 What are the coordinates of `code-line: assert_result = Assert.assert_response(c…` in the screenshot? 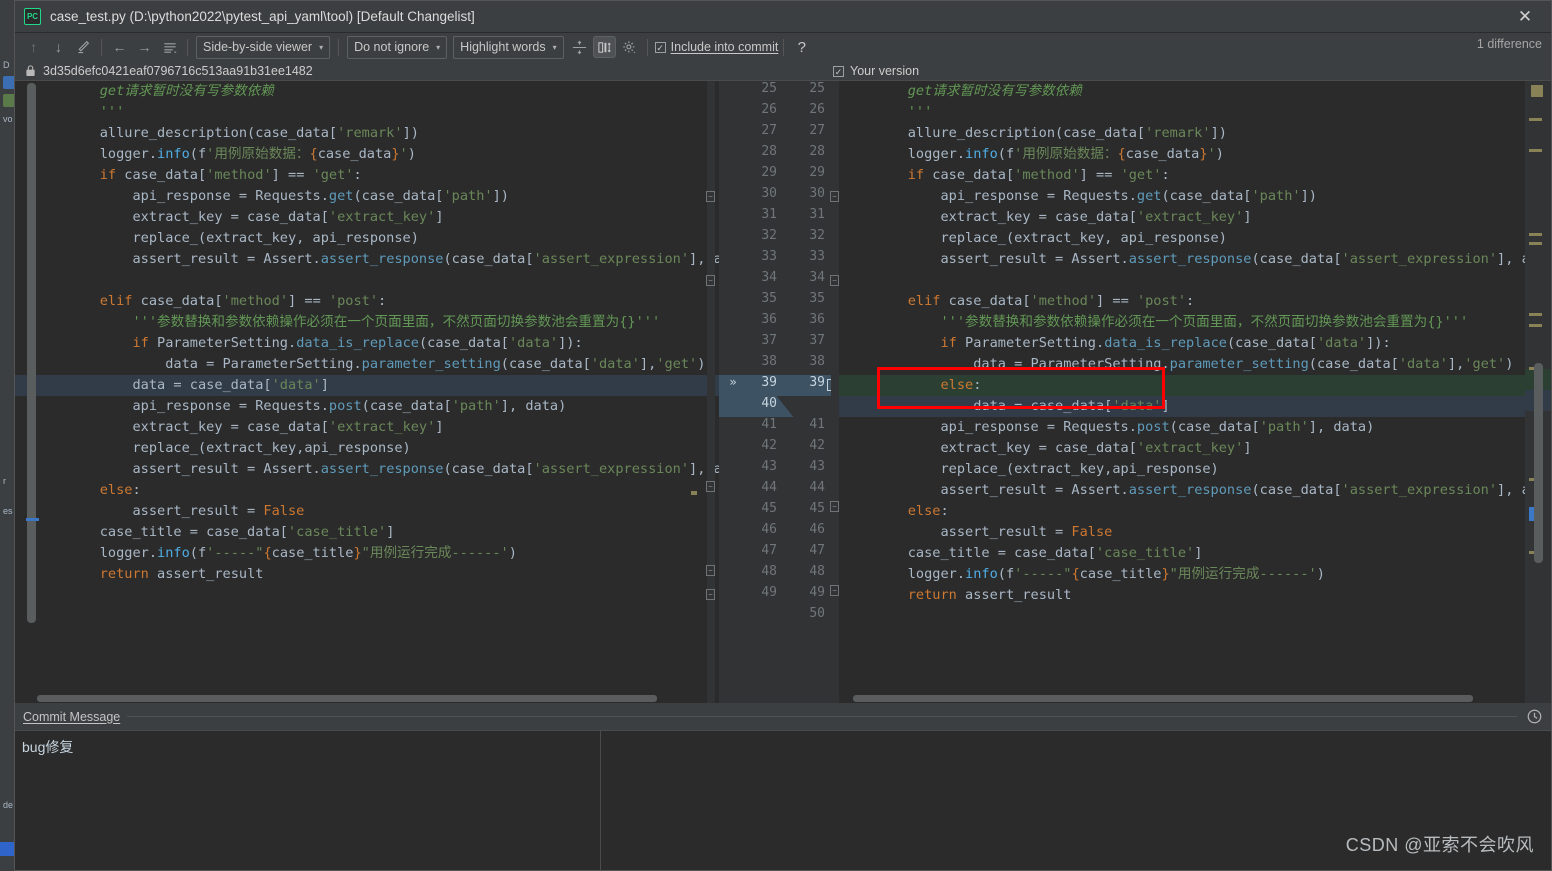 It's located at (393, 259).